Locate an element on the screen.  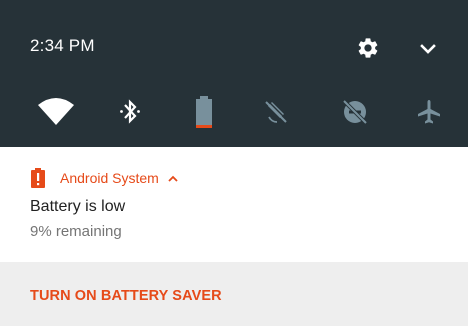
status-time: 2:34 PM is located at coordinates (62, 45).